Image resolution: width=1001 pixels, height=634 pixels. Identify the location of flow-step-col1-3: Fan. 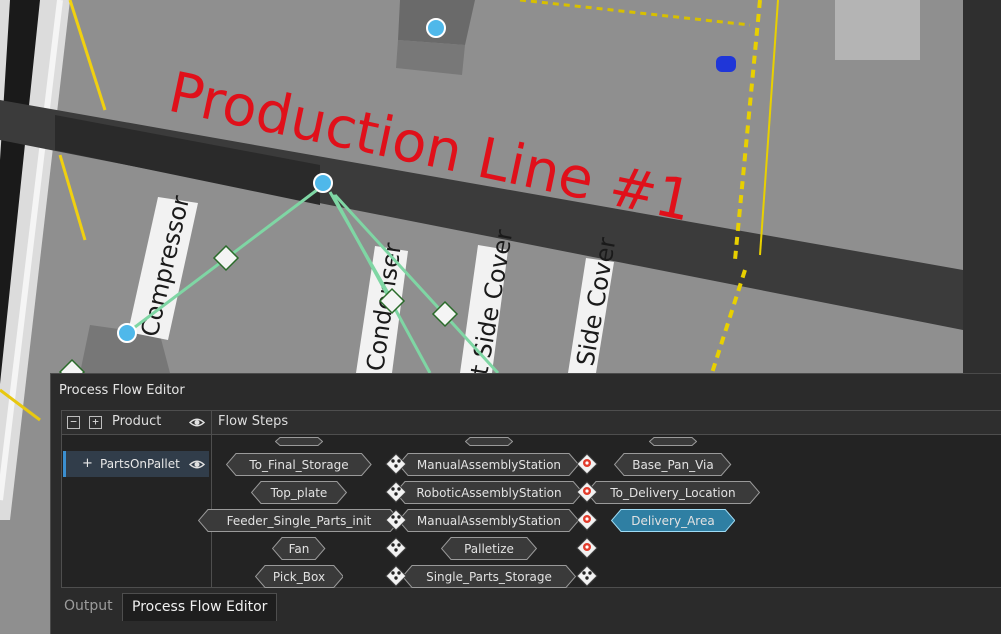
(299, 548).